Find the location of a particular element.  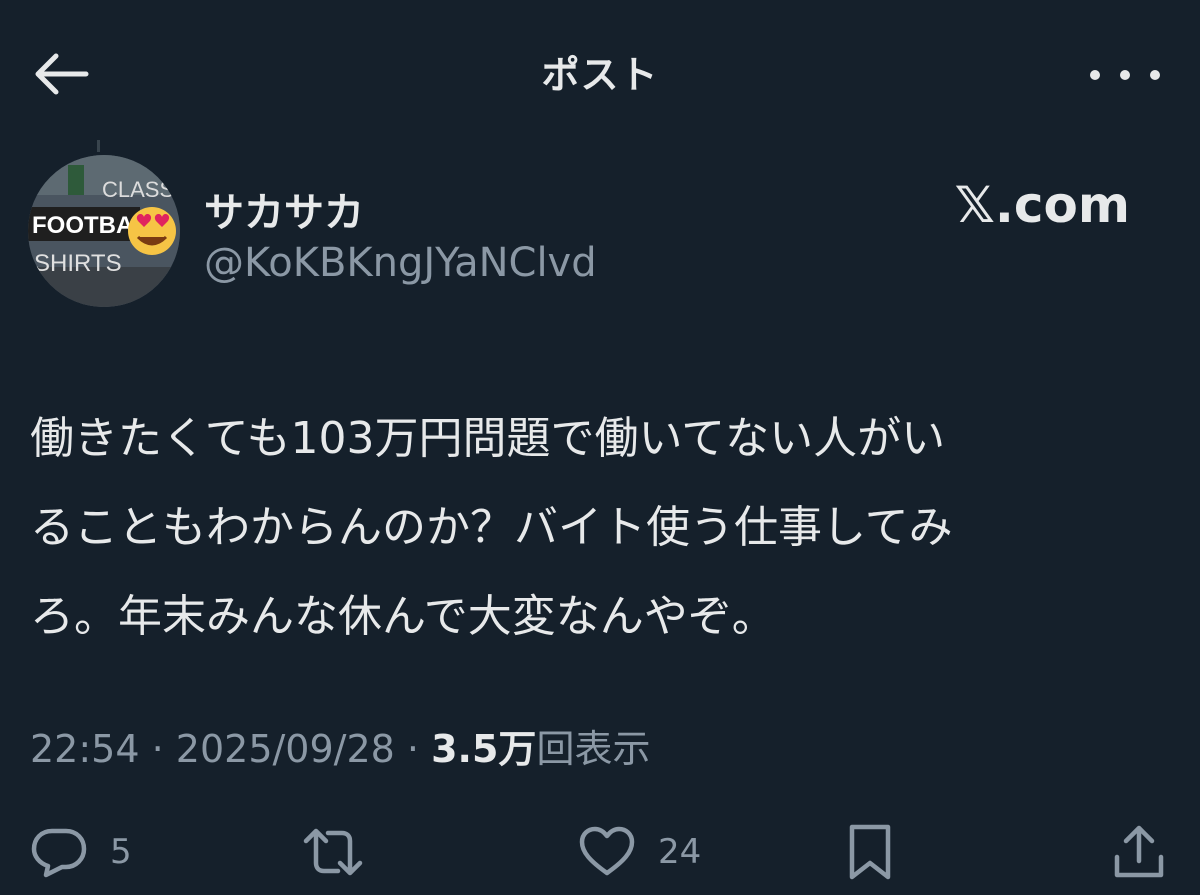

reply-icon is located at coordinates (59, 852).